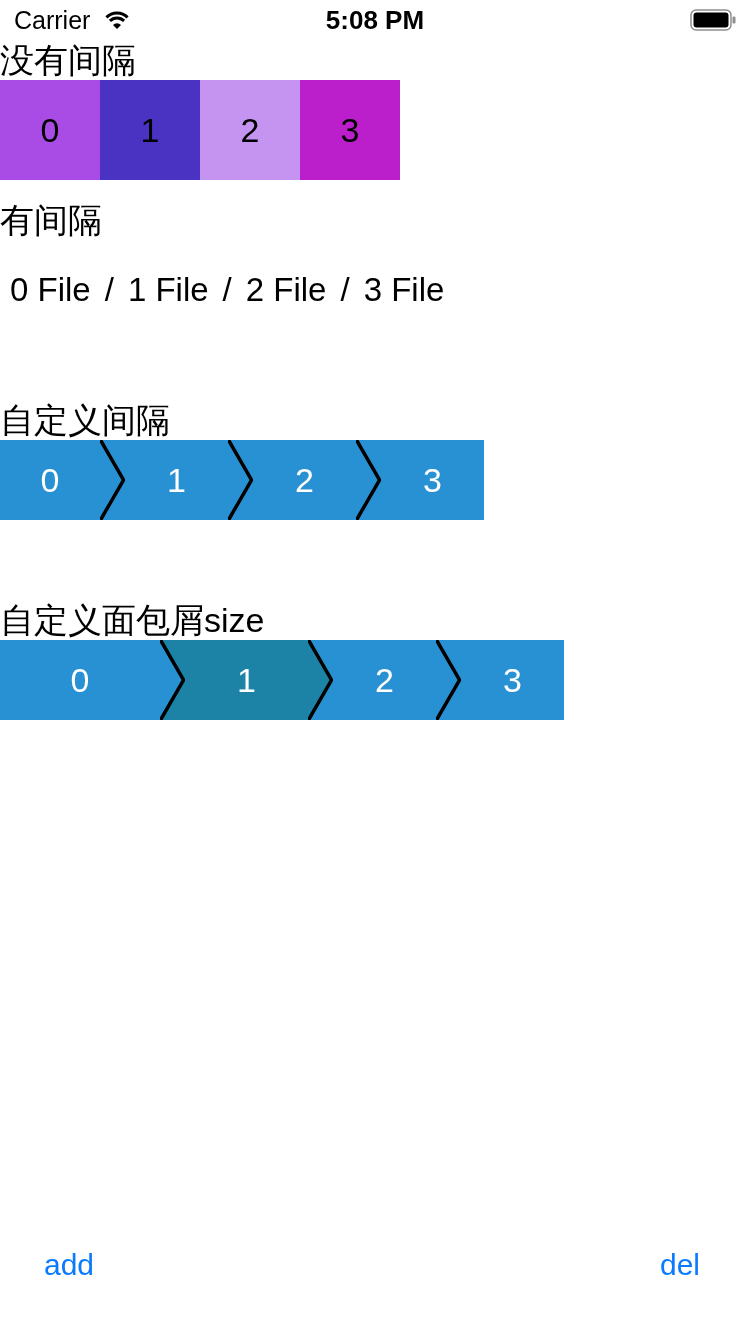 Image resolution: width=750 pixels, height=1334 pixels. What do you see at coordinates (117, 20) in the screenshot?
I see `wifi-icon` at bounding box center [117, 20].